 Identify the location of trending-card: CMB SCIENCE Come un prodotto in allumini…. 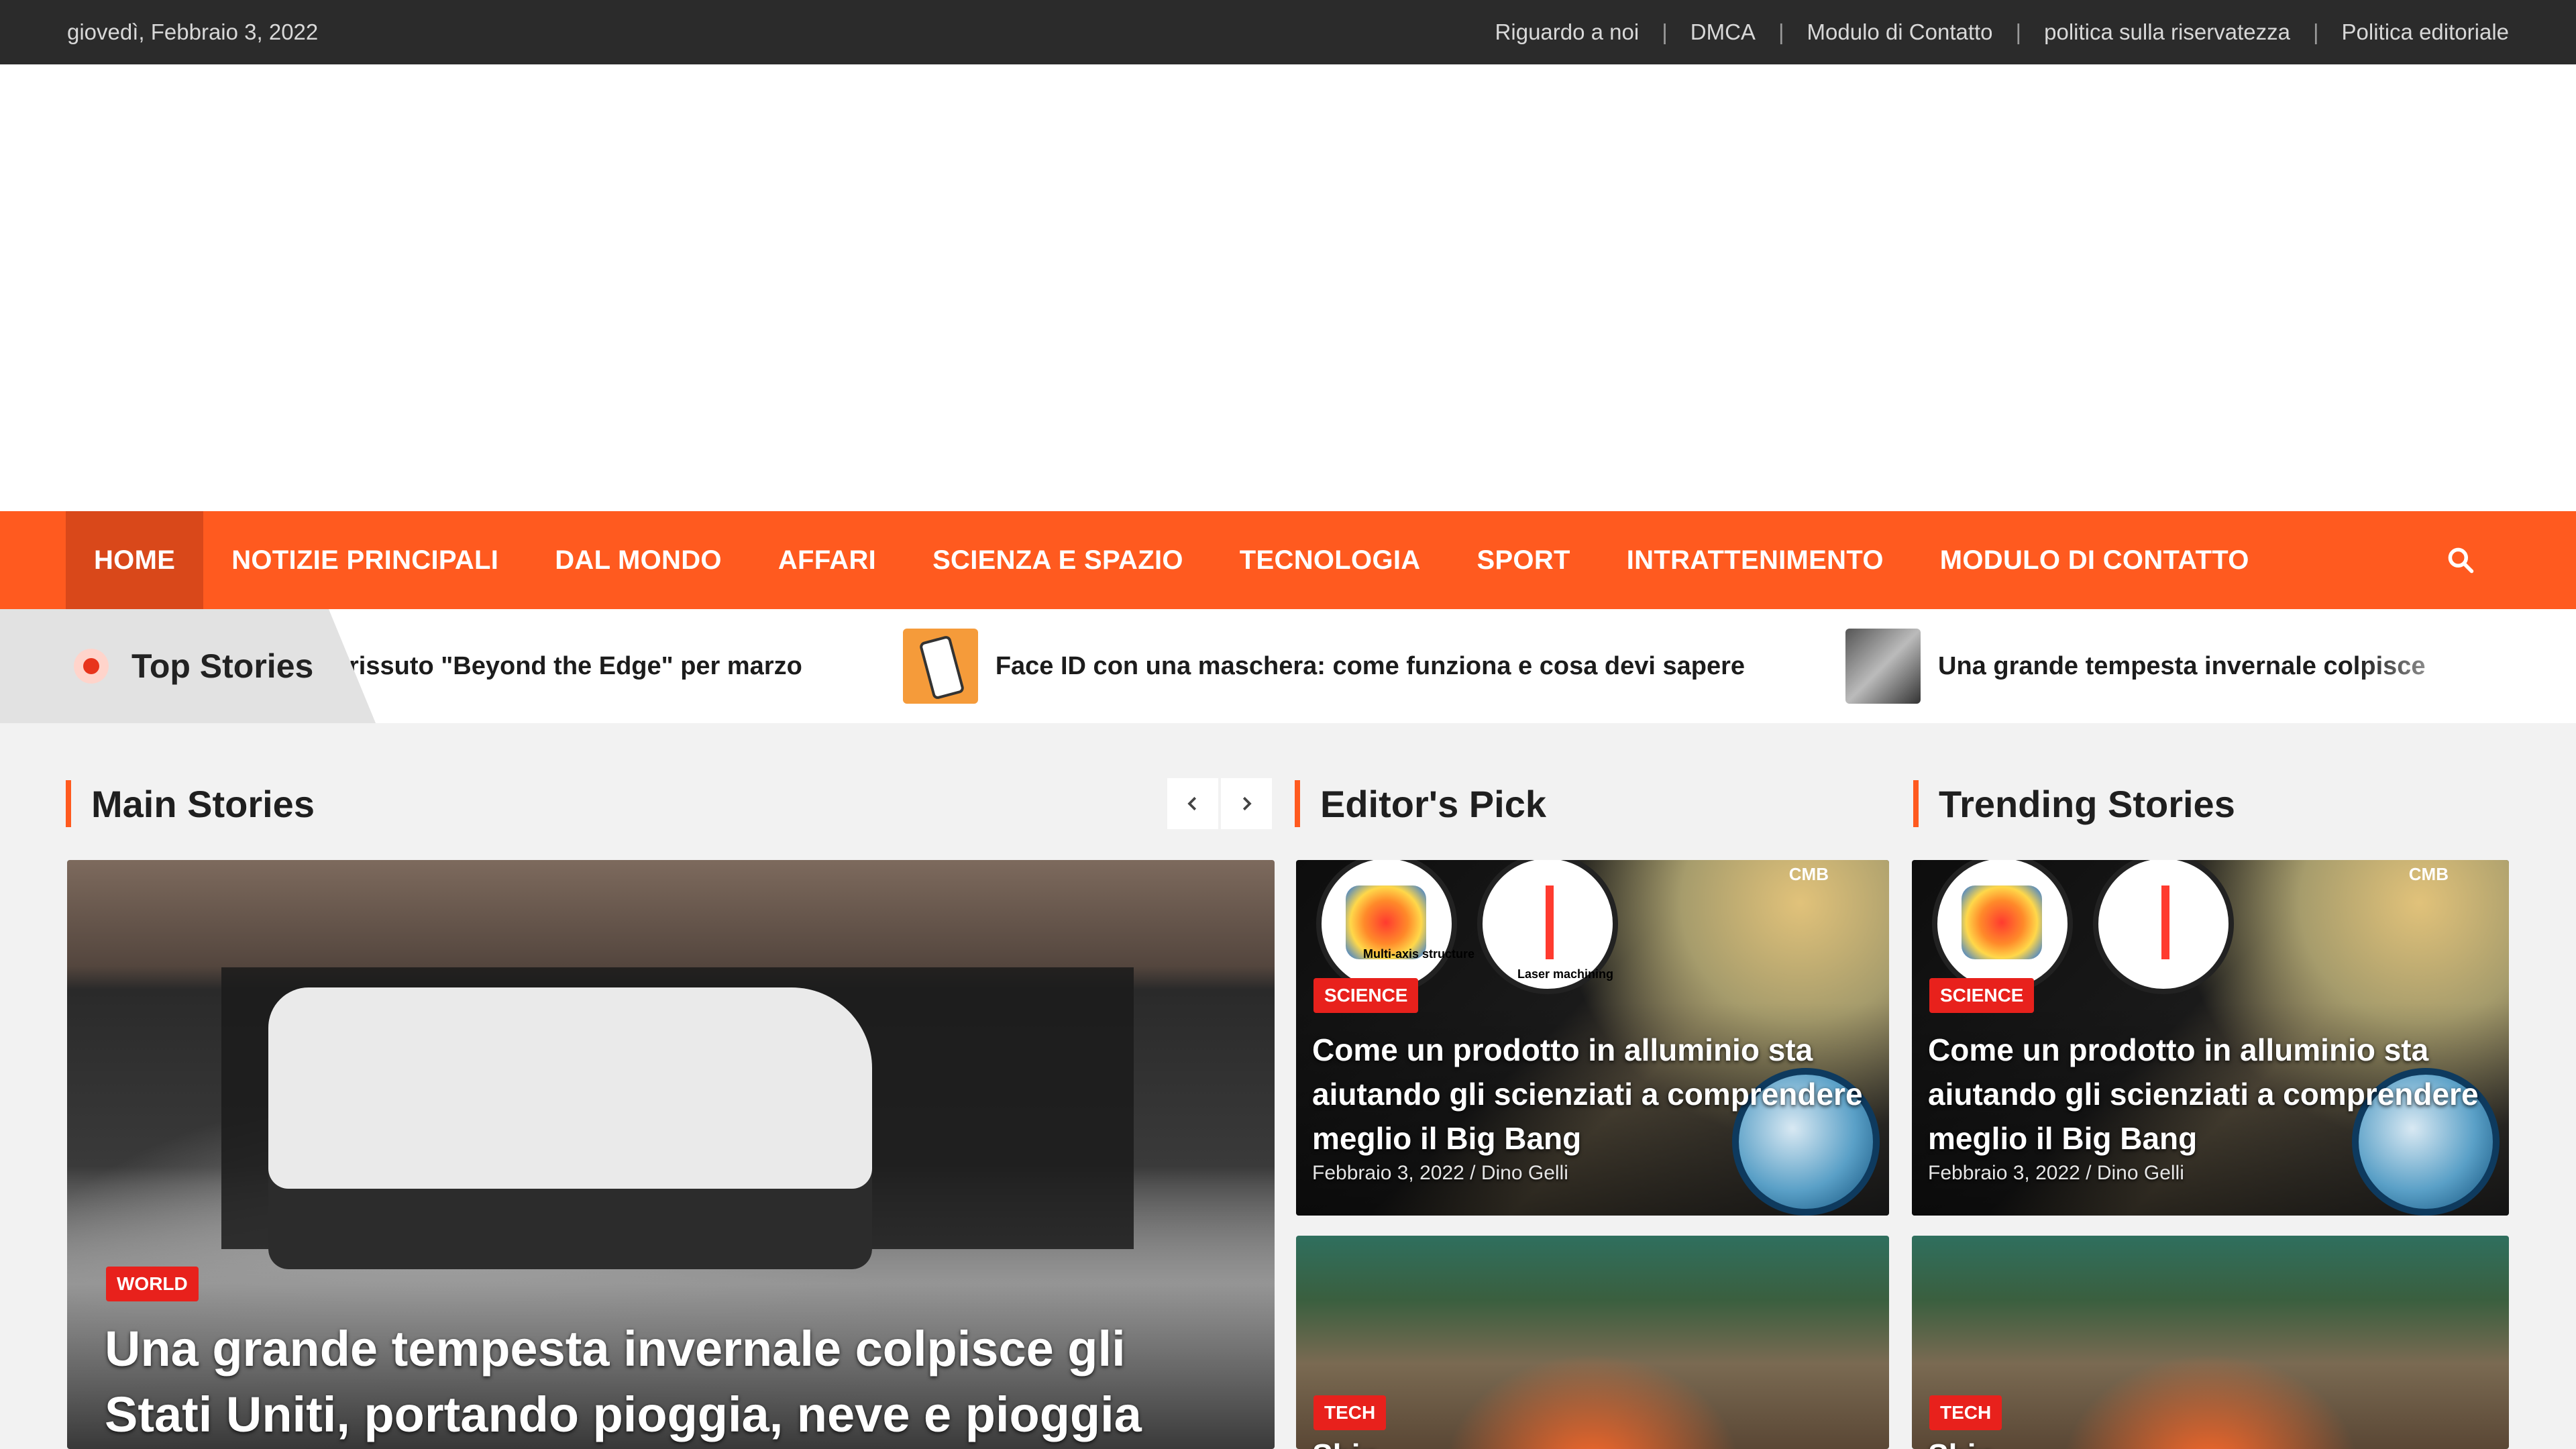
(2210, 1038).